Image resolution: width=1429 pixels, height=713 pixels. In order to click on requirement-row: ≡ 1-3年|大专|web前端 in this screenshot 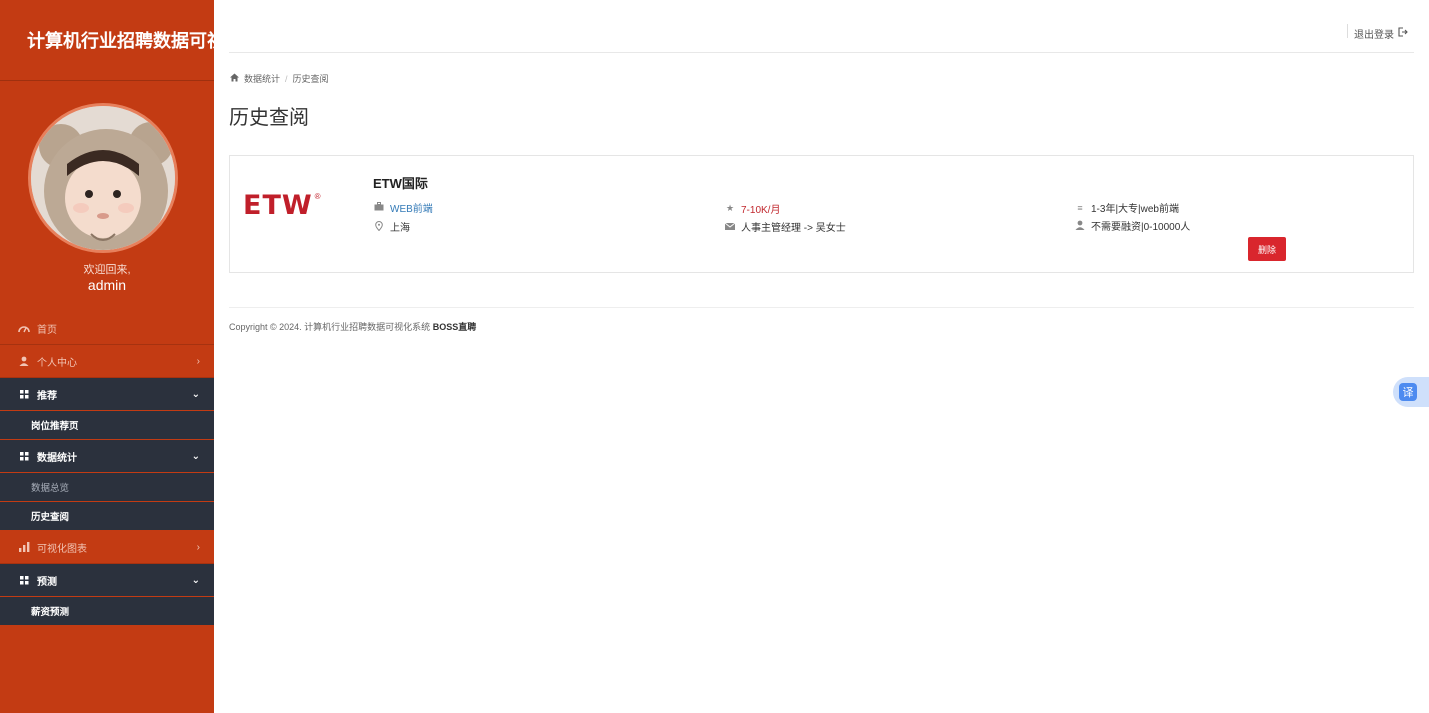, I will do `click(1127, 208)`.